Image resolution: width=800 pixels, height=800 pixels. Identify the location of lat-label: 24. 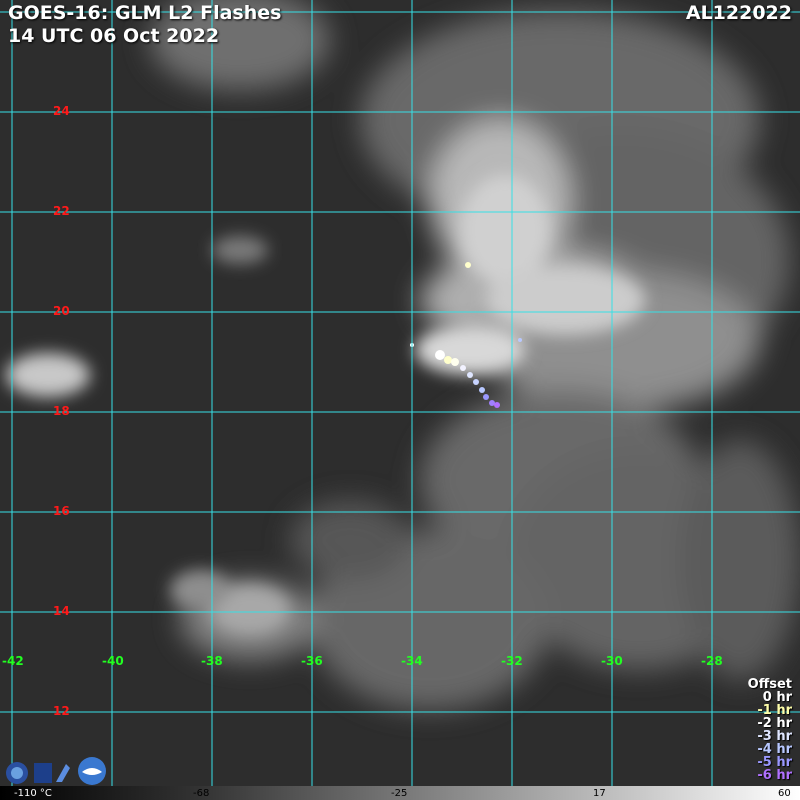
(61, 111).